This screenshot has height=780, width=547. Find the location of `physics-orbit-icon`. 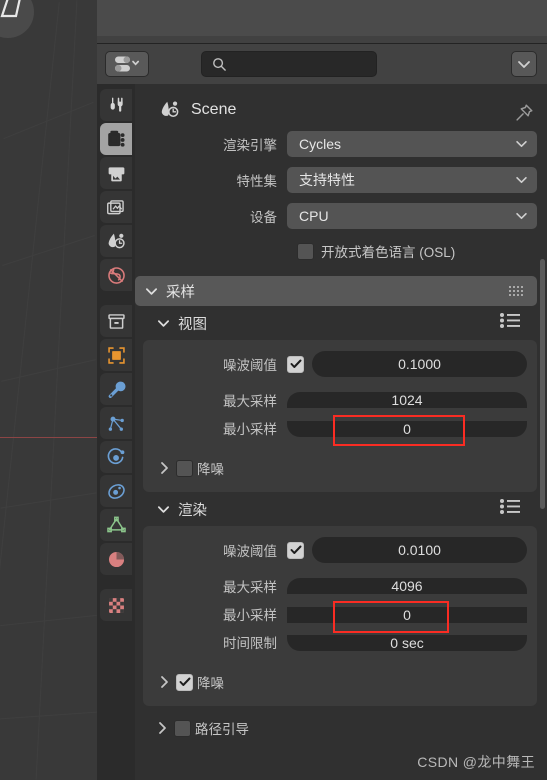

physics-orbit-icon is located at coordinates (115, 455).